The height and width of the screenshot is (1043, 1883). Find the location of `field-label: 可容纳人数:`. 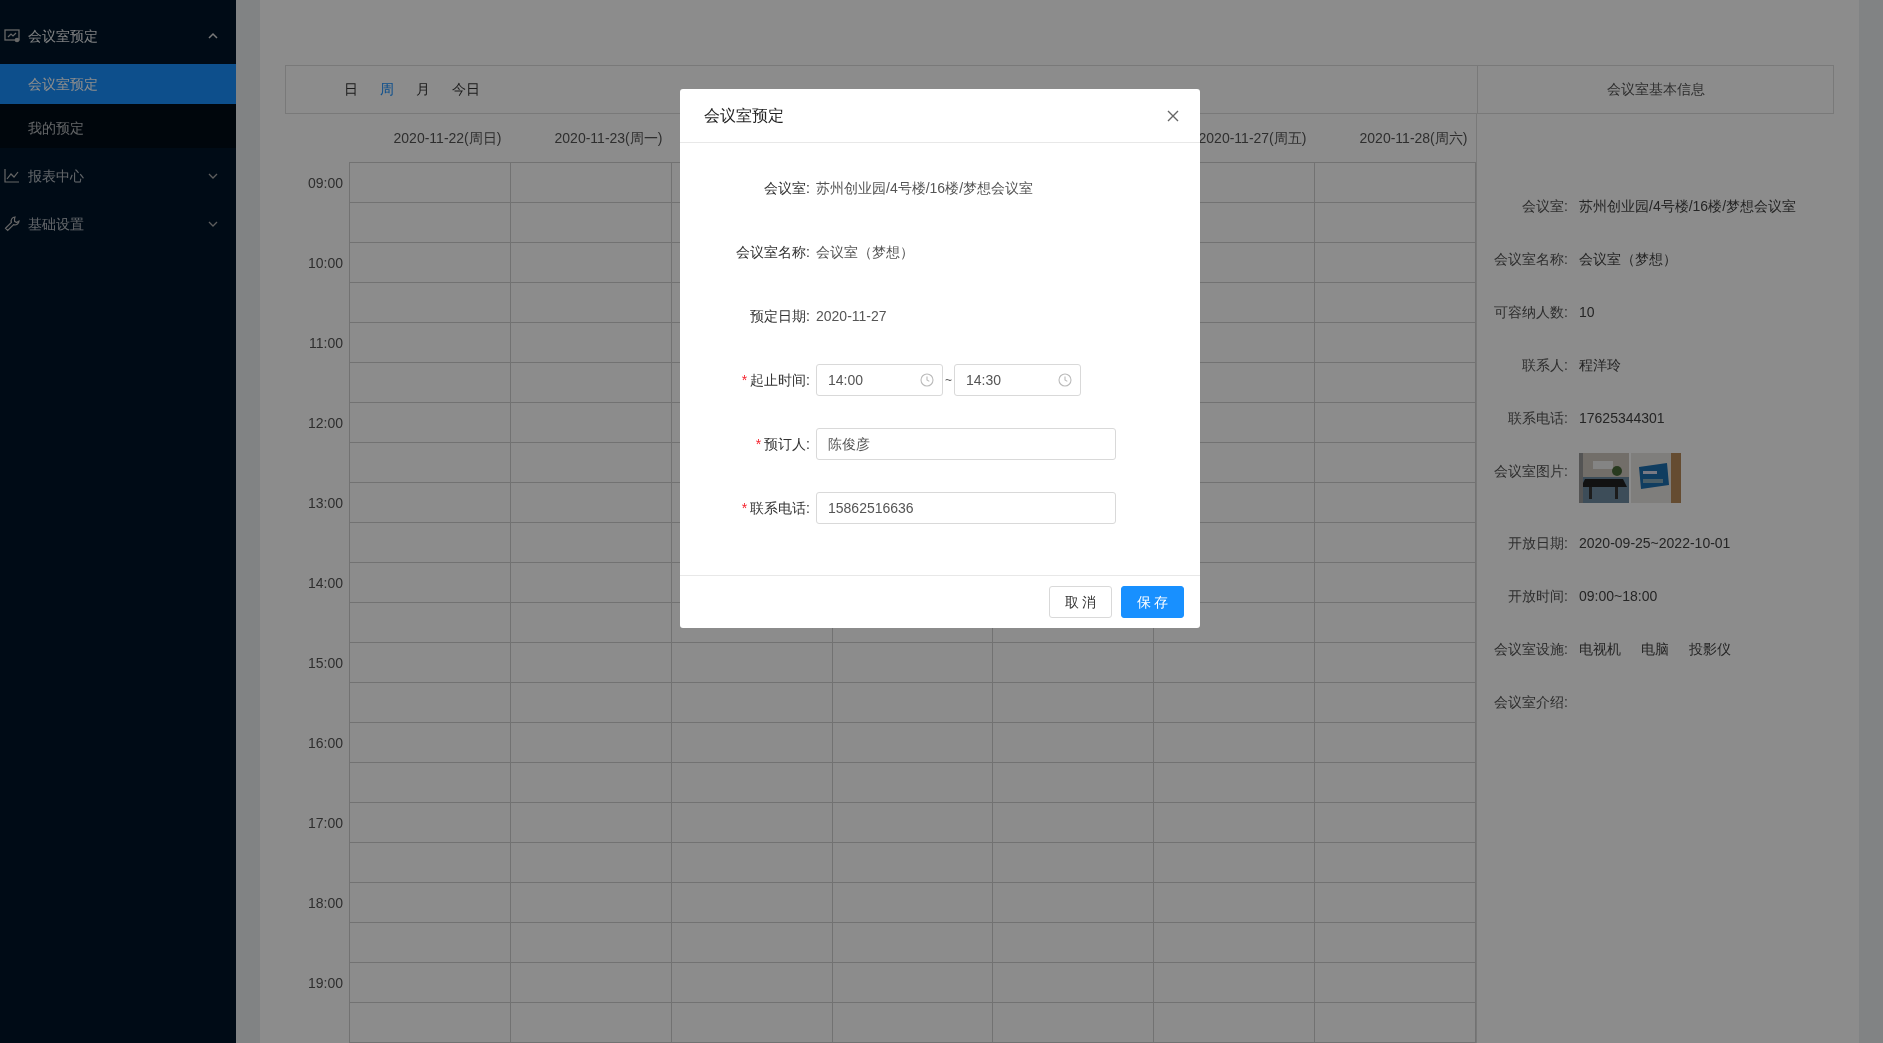

field-label: 可容纳人数: is located at coordinates (1530, 312).